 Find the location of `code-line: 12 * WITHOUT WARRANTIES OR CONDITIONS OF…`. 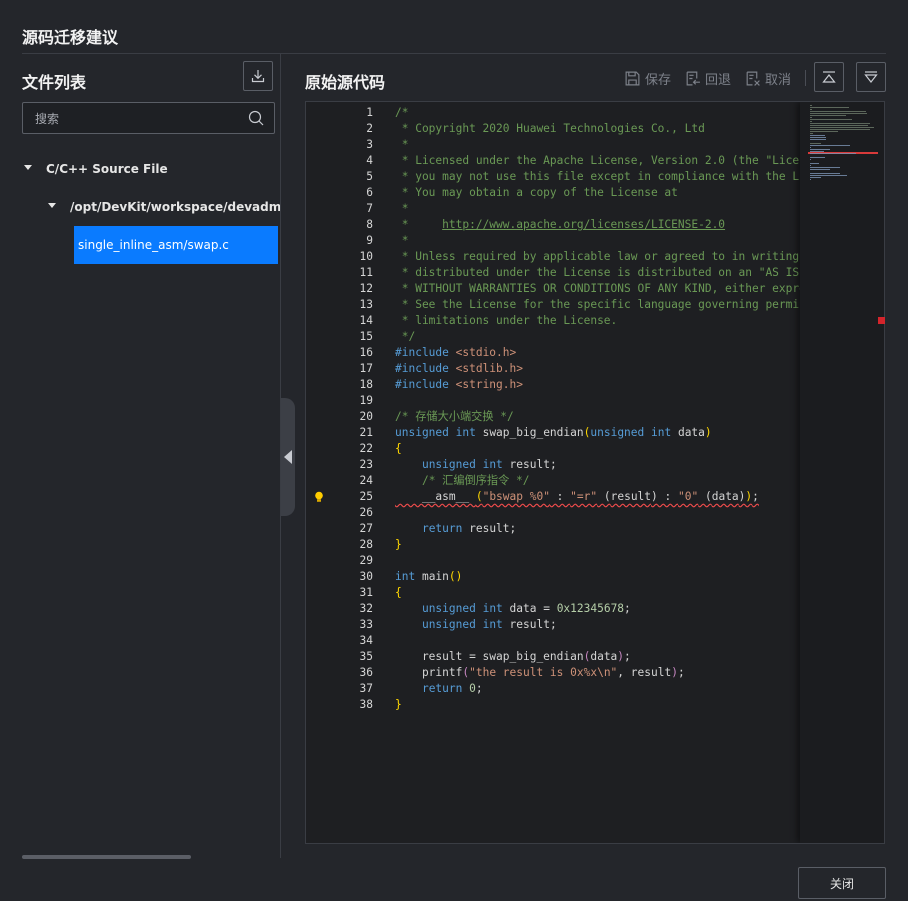

code-line: 12 * WITHOUT WARRANTIES OR CONDITIONS OF… is located at coordinates (553, 289).